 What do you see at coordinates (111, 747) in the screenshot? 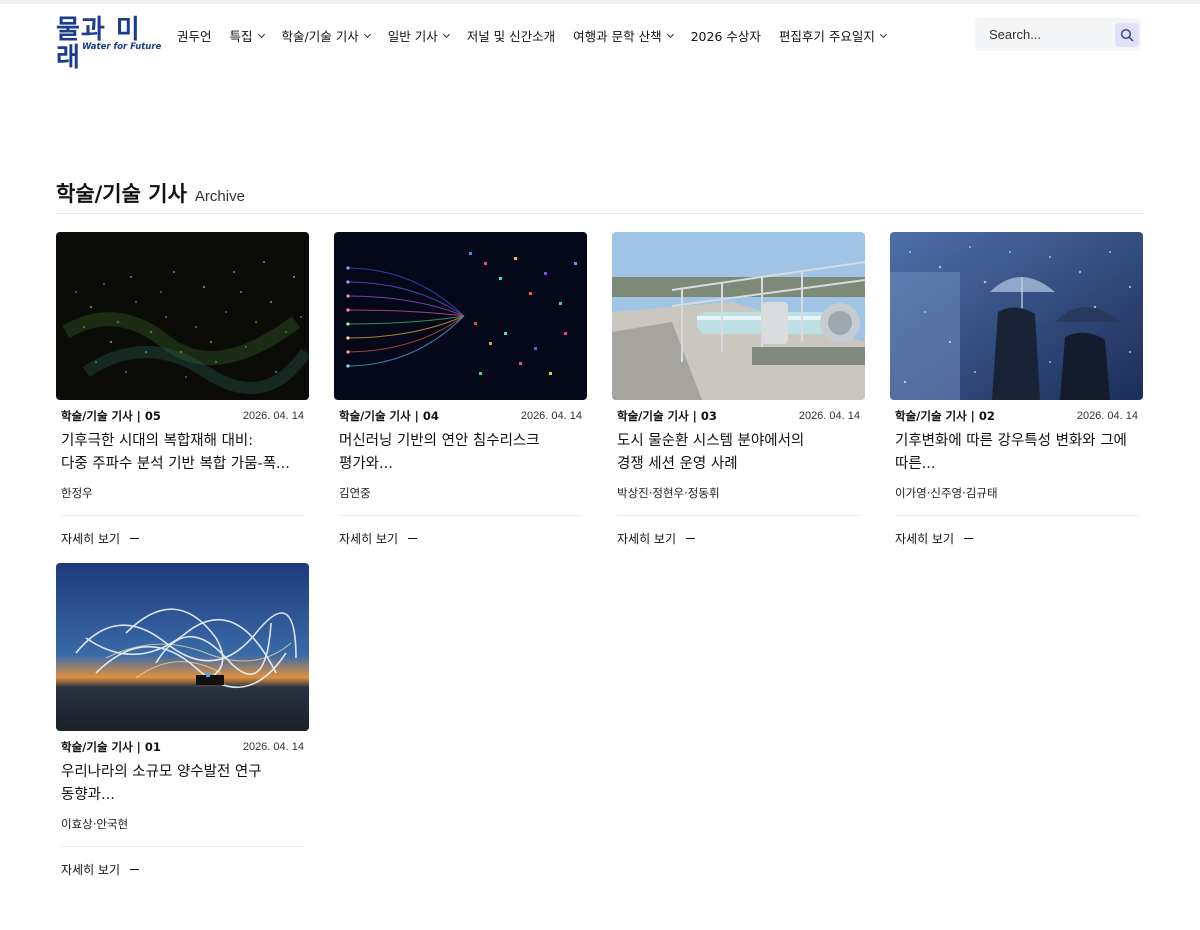
I see `article-category: 학술/기술 기사 | 01` at bounding box center [111, 747].